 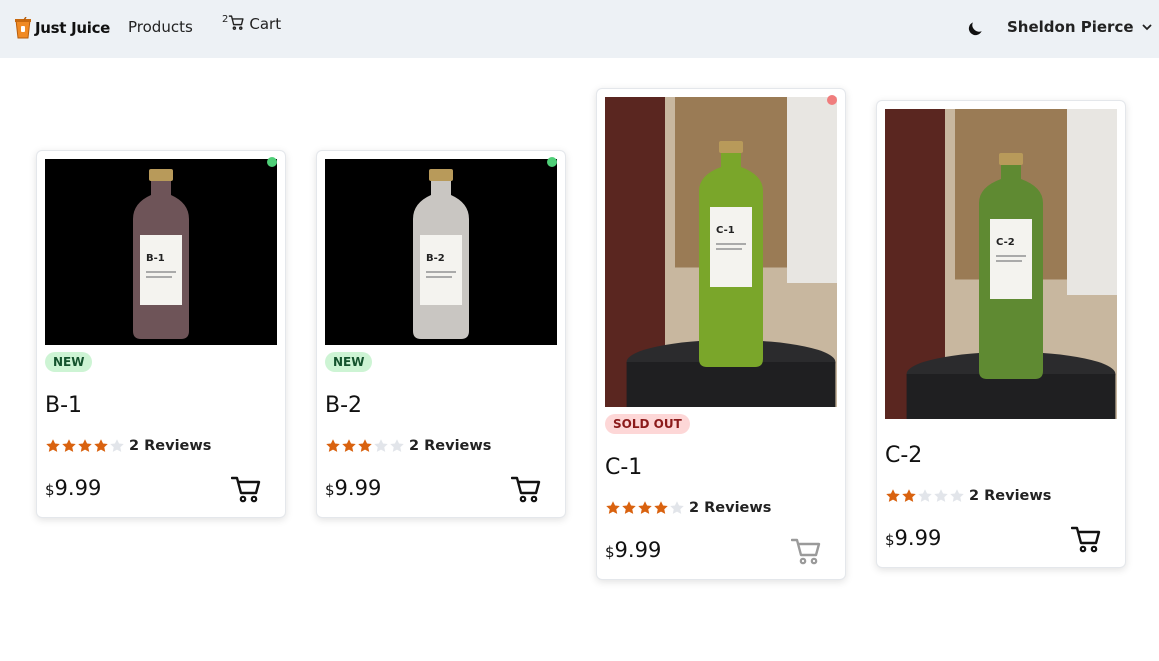 I want to click on brand-logo: Just Juice, so click(x=62, y=28).